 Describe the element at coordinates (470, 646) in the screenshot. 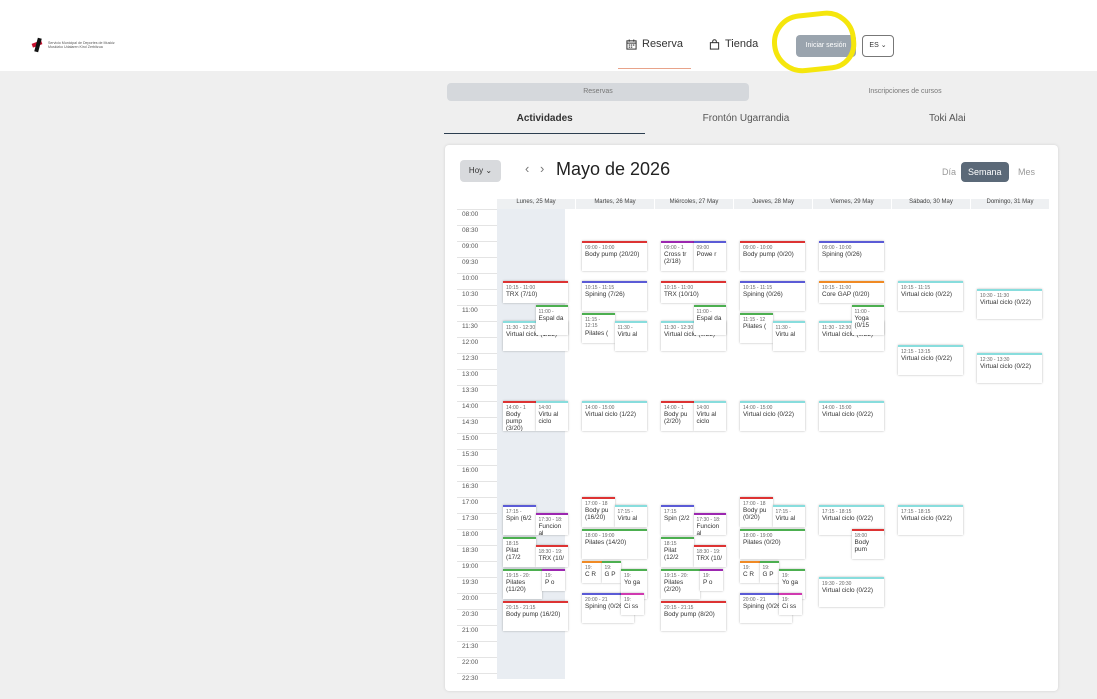

I see `hour-label: 21:30` at that location.